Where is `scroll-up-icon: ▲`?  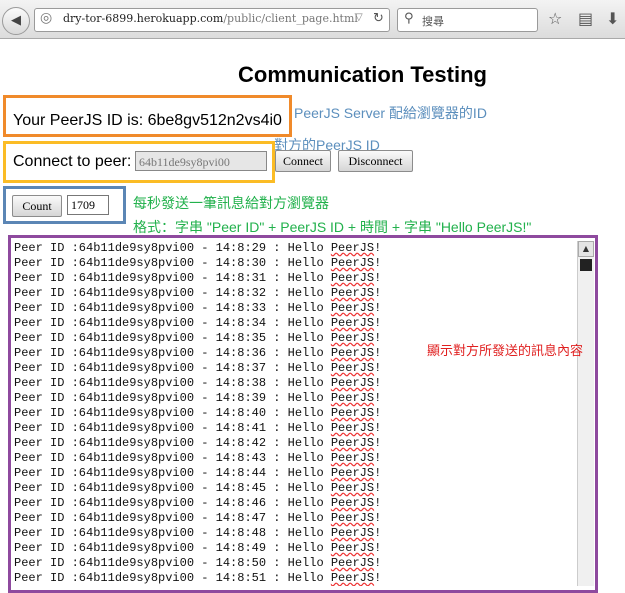
scroll-up-icon: ▲ is located at coordinates (586, 249).